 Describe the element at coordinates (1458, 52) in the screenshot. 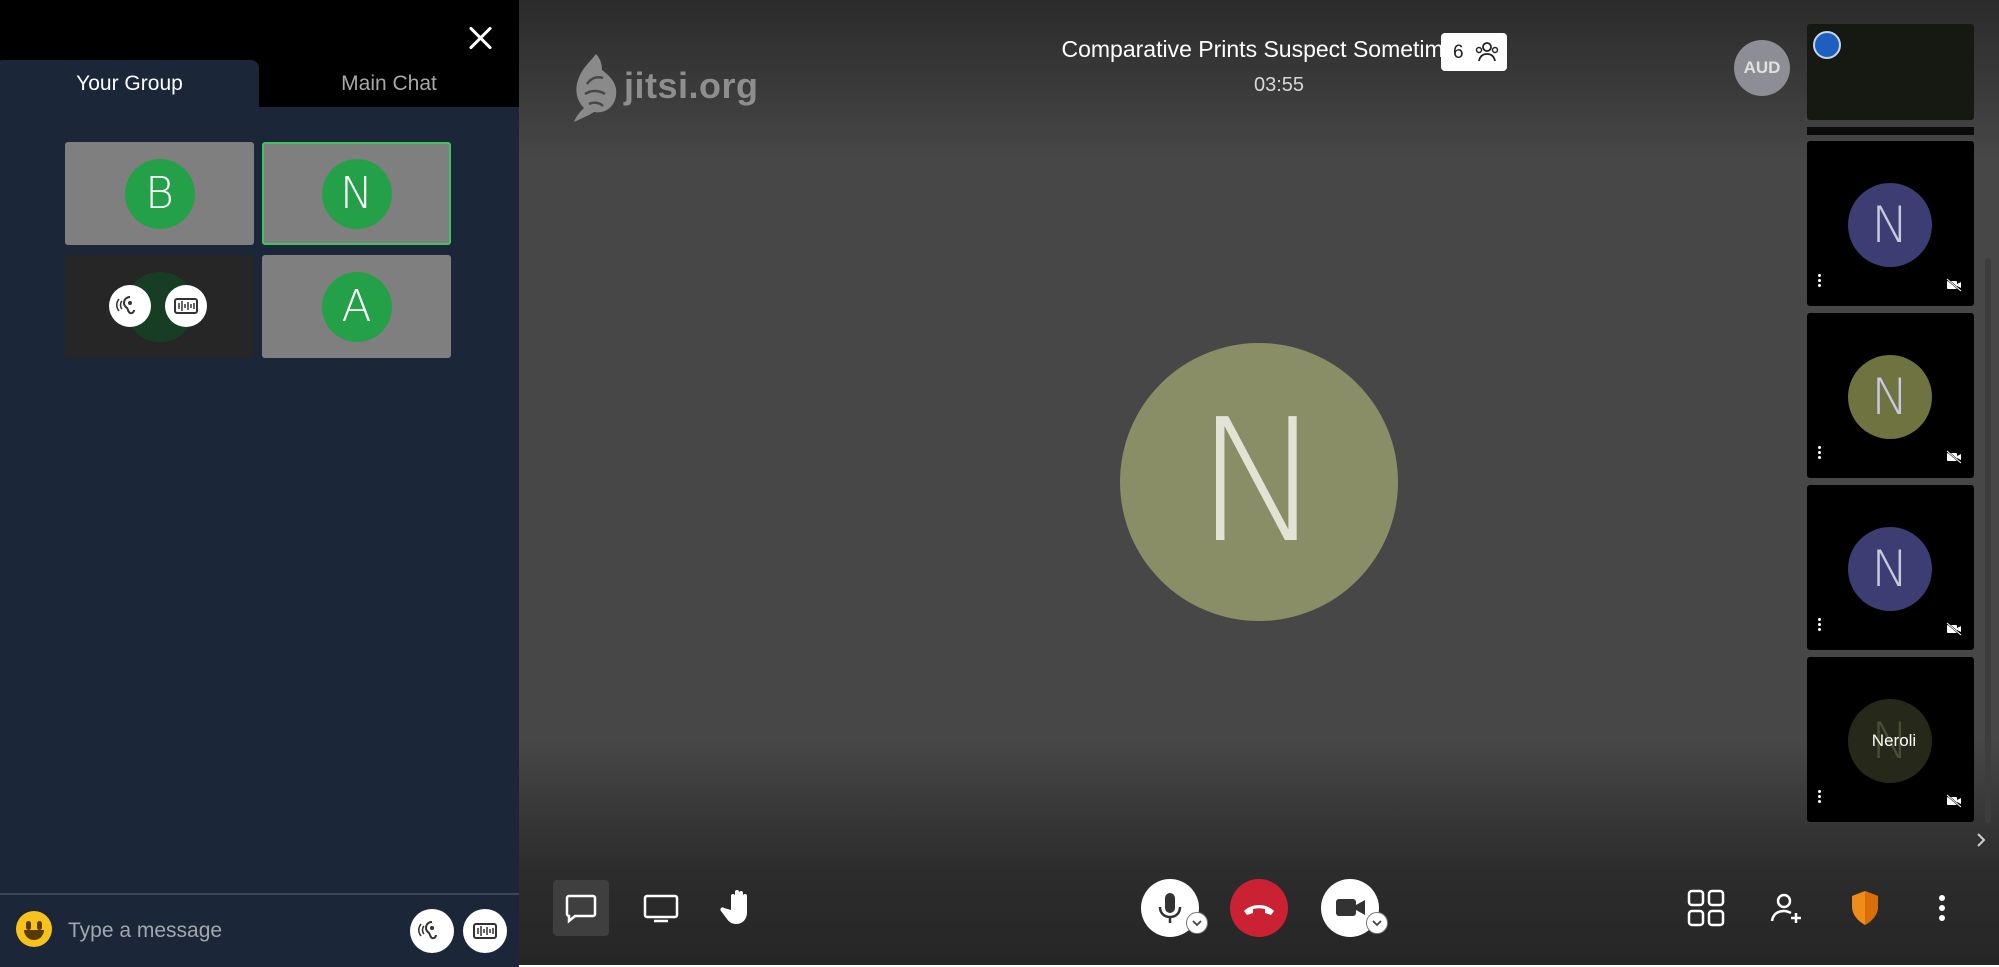

I see `participant-count: 6` at that location.